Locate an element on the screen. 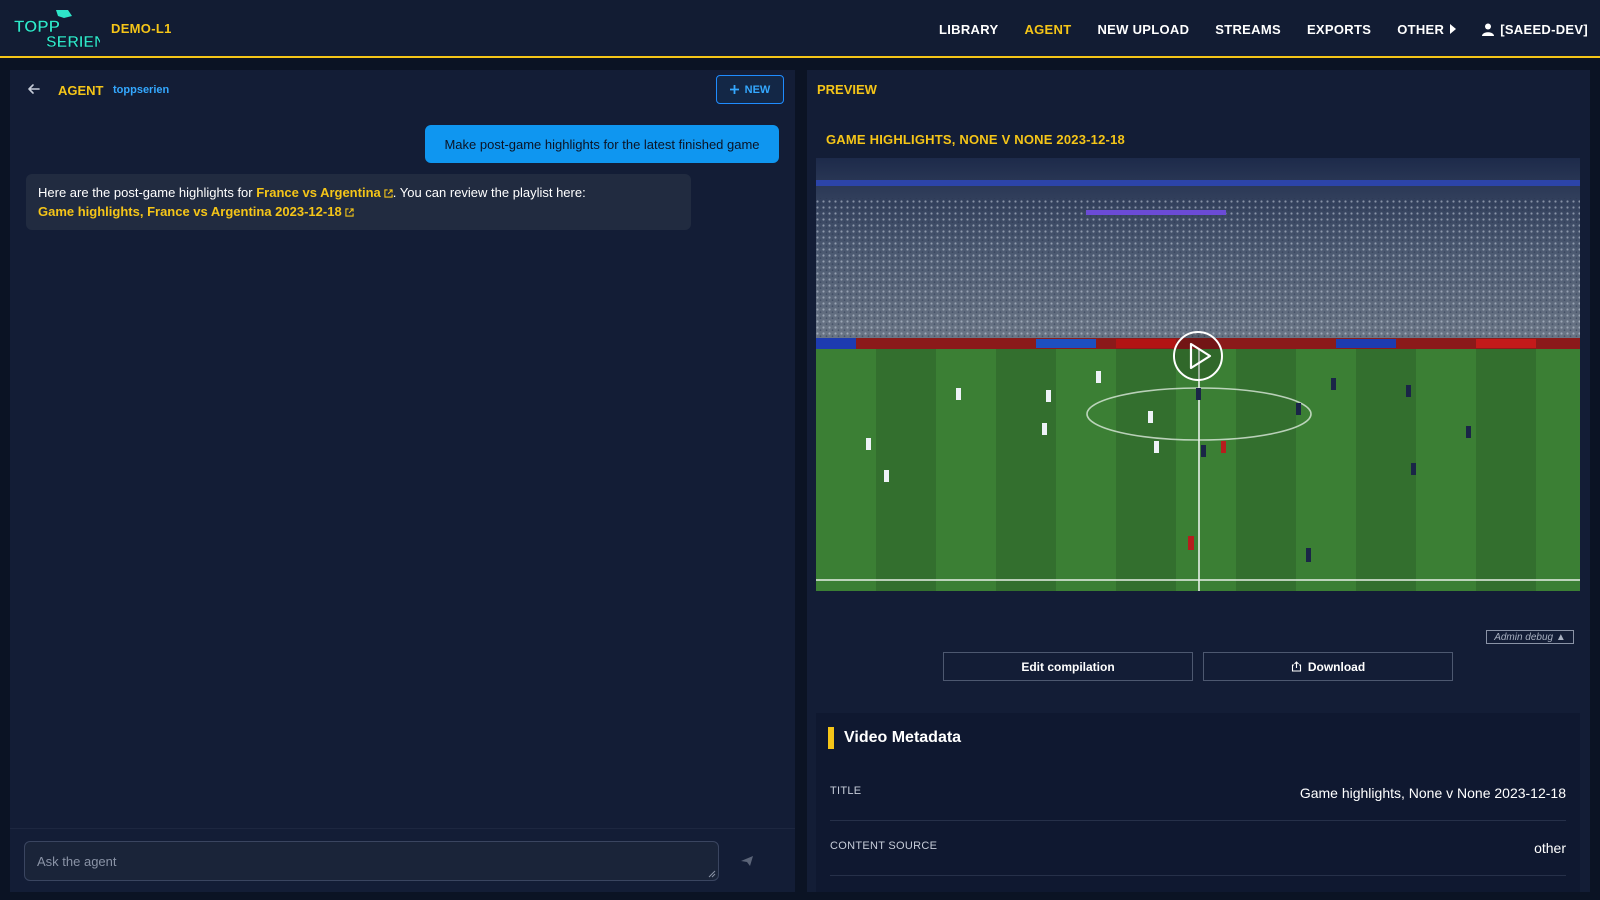 The height and width of the screenshot is (900, 1600). user-icon is located at coordinates (1488, 29).